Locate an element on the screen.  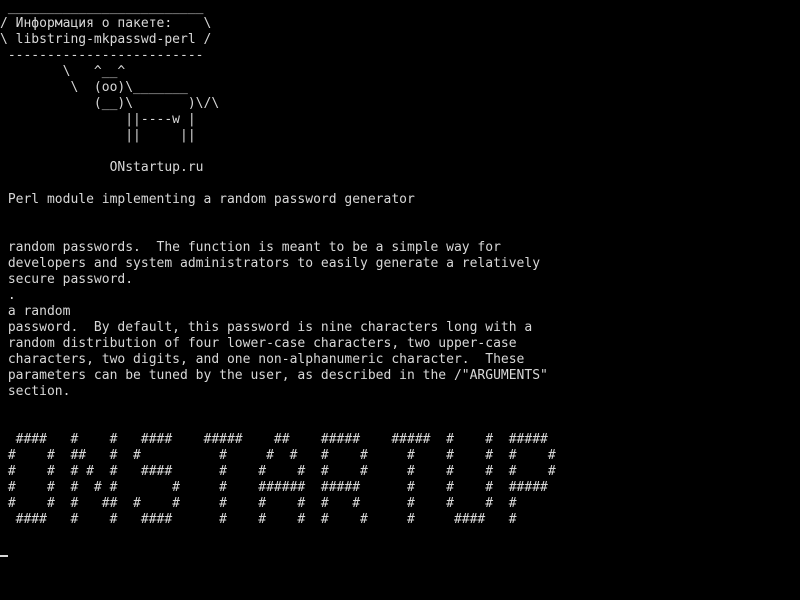
banner-line-4: # # # # # # # ###### ##### # # # ##### is located at coordinates (274, 487).